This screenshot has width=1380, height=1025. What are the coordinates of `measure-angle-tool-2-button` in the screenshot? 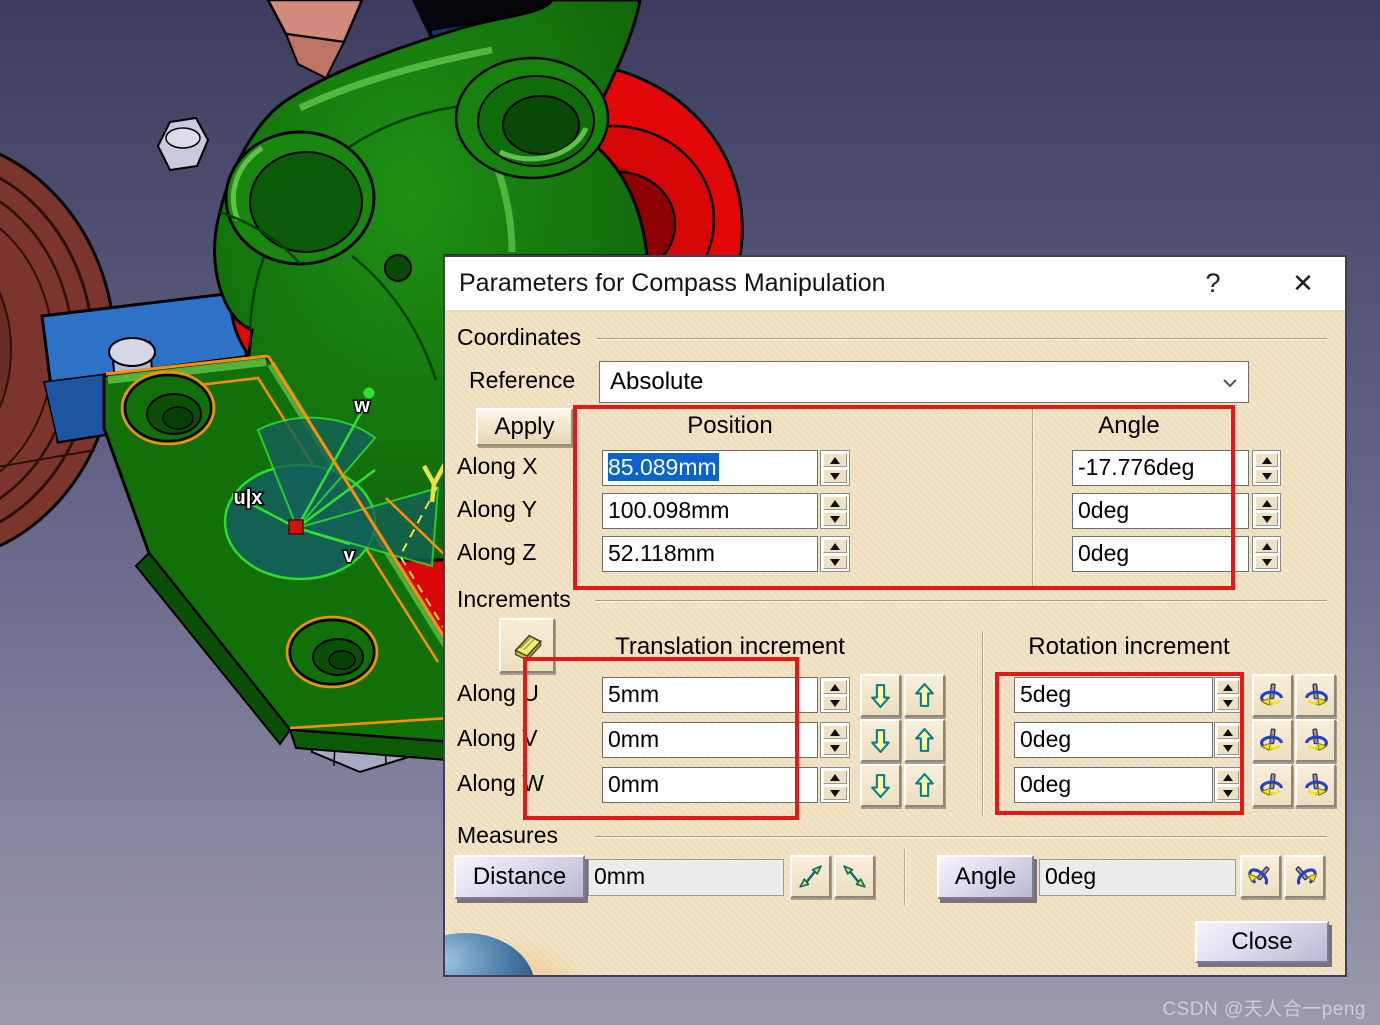 It's located at (1304, 876).